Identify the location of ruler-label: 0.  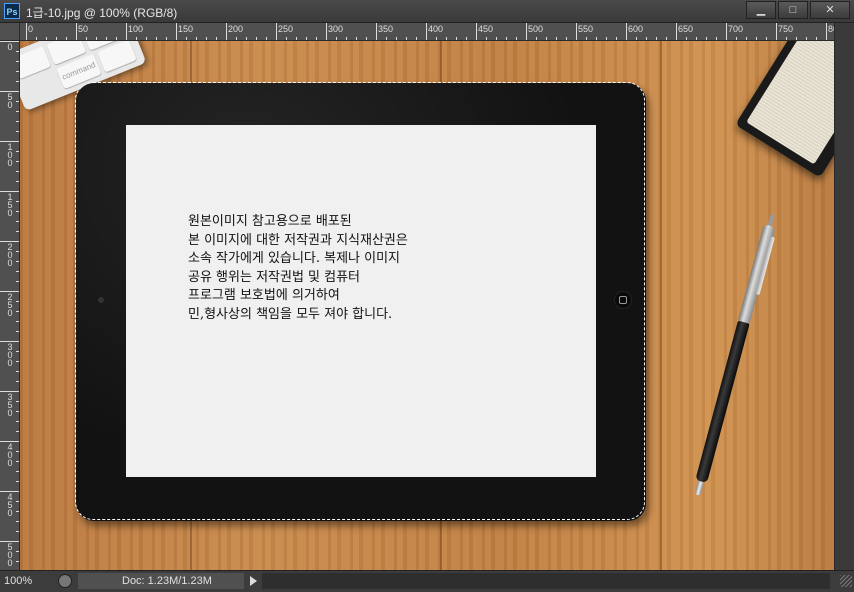
(31, 29).